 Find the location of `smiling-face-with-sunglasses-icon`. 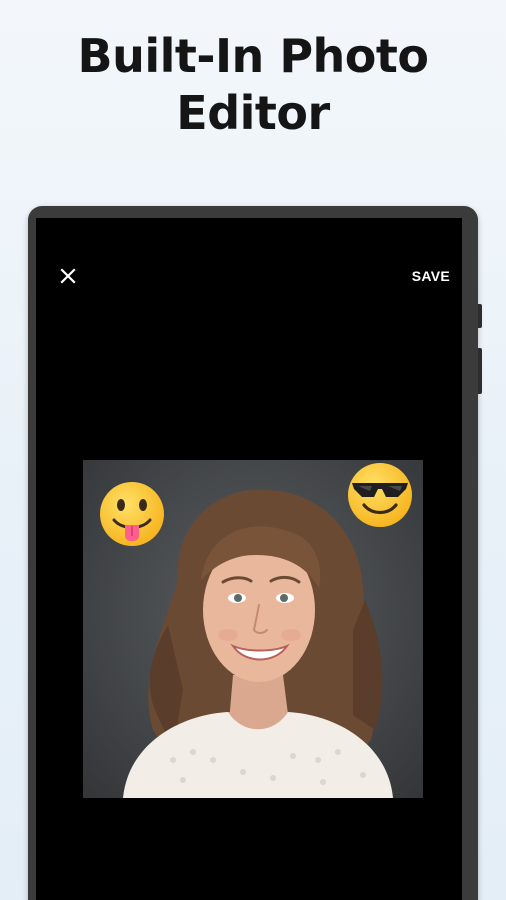

smiling-face-with-sunglasses-icon is located at coordinates (380, 495).